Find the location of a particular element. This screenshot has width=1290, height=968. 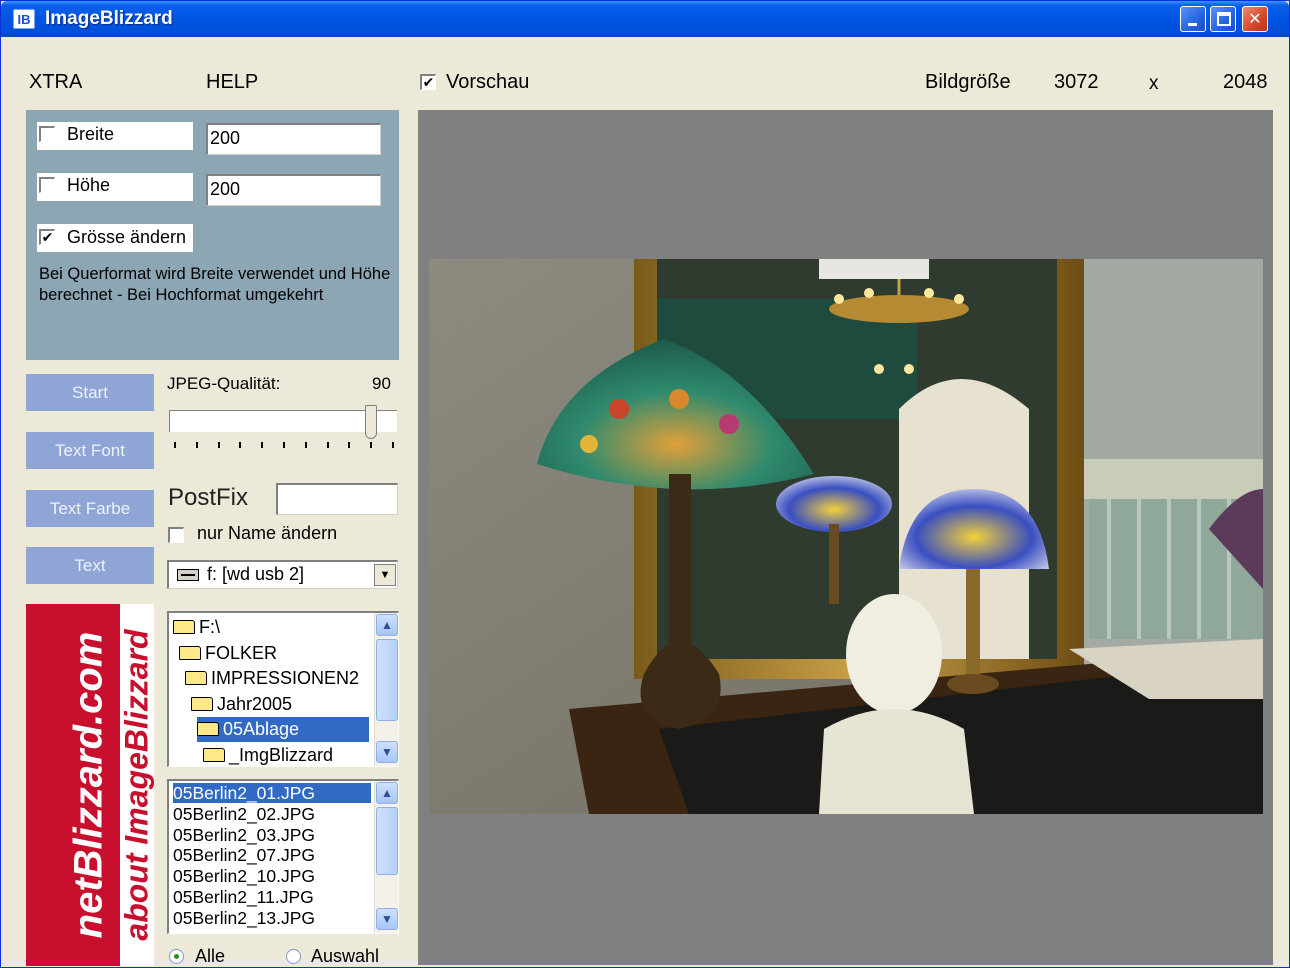

preview-checkbox: ✔ is located at coordinates (428, 82).